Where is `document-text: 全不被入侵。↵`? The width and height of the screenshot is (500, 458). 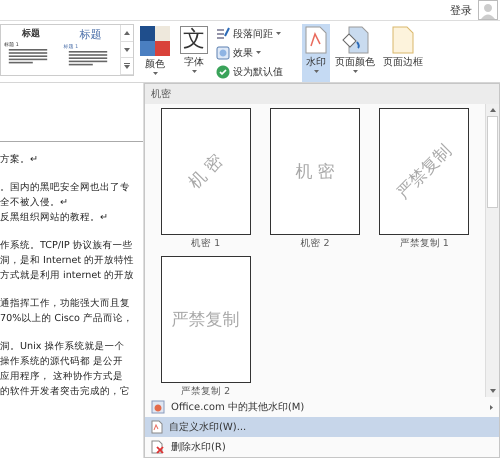
document-text: 全不被入侵。↵ is located at coordinates (35, 203).